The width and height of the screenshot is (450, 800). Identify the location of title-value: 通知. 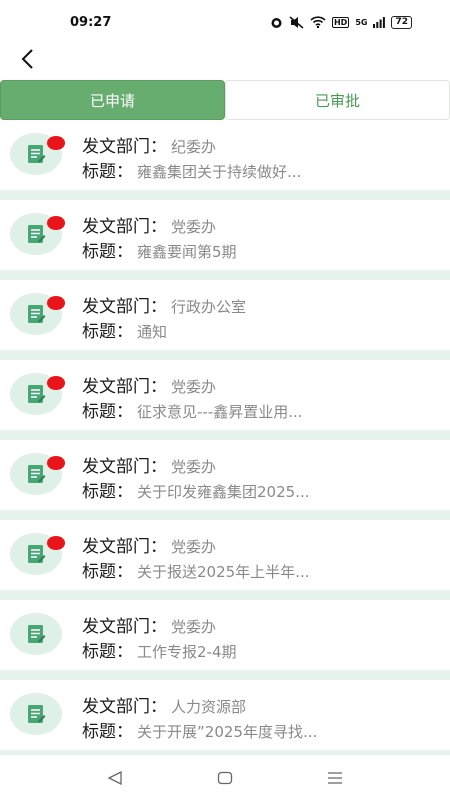
(152, 332).